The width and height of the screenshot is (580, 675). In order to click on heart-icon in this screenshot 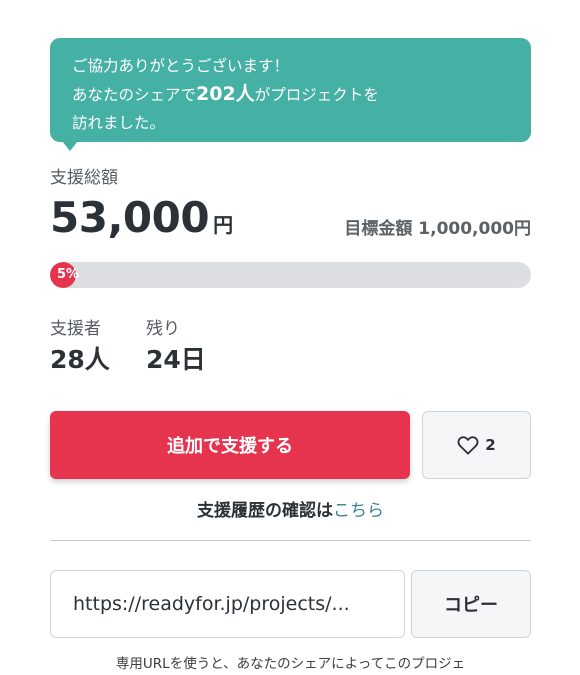, I will do `click(468, 445)`.